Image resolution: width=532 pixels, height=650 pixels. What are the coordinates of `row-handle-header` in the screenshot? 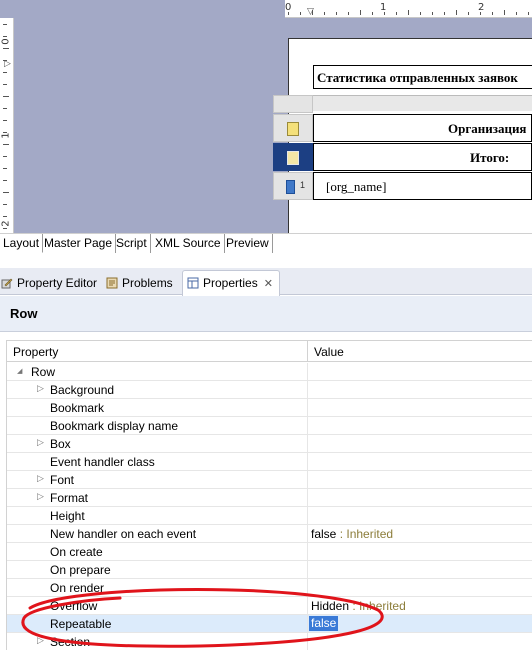 It's located at (293, 128).